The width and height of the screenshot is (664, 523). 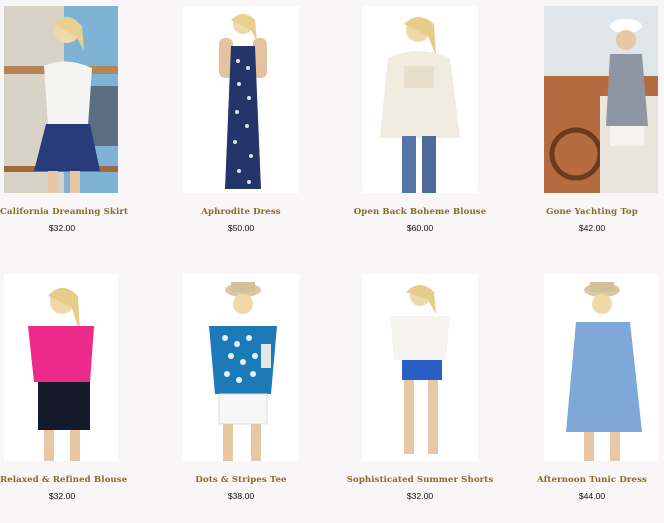 I want to click on product-card: Gone Yachting Top $42.00, so click(x=592, y=120).